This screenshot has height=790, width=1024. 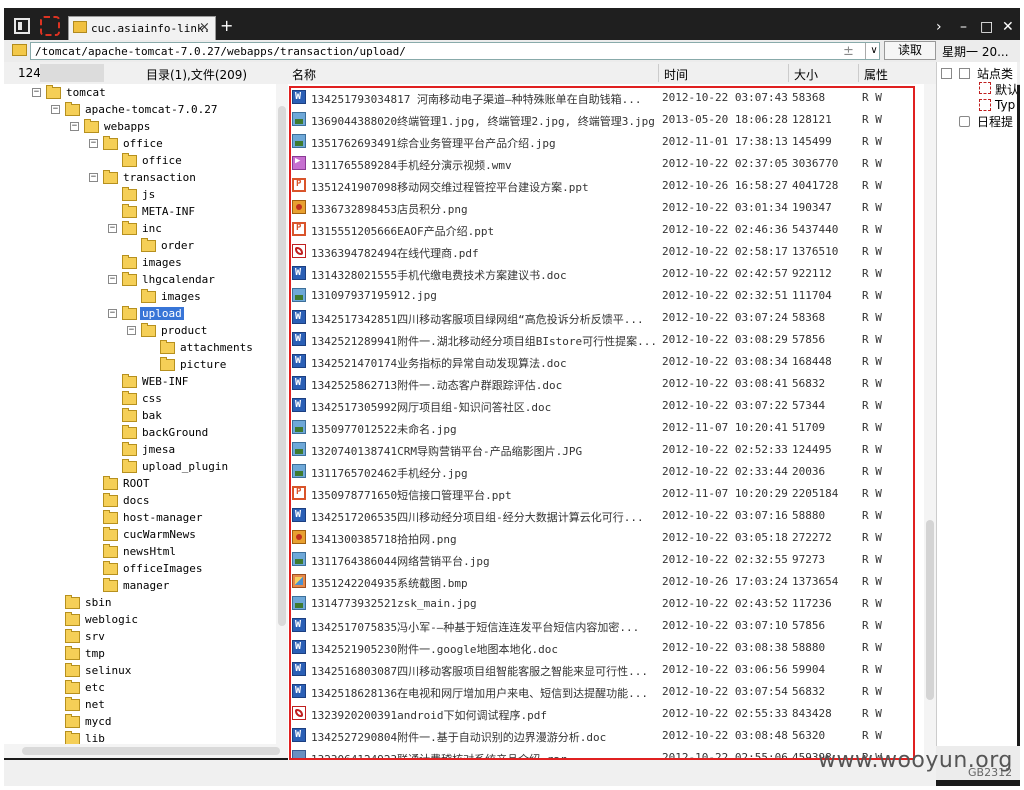 What do you see at coordinates (140, 93) in the screenshot?
I see `tree-node: − tomcat` at bounding box center [140, 93].